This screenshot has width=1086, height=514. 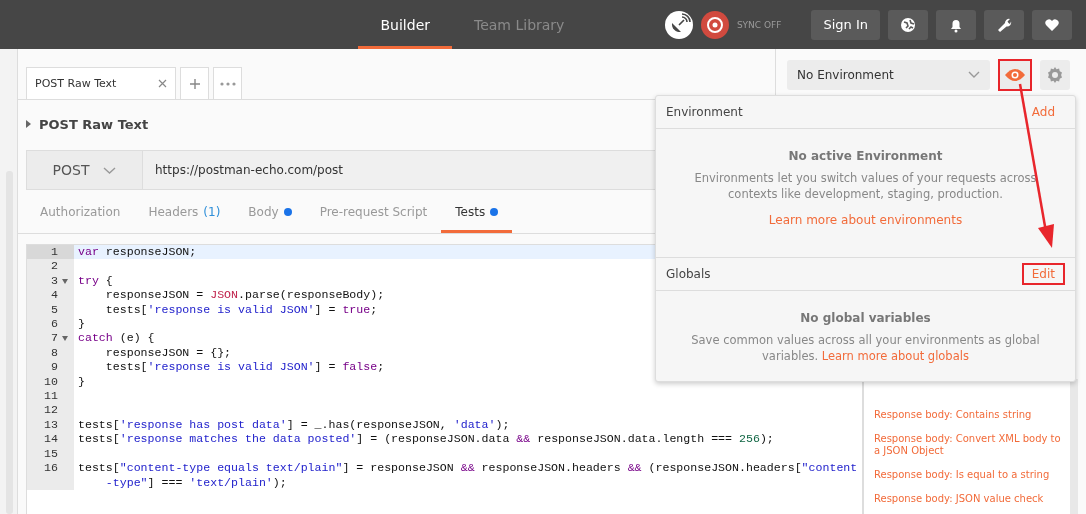 What do you see at coordinates (968, 445) in the screenshot?
I see `snippet-link: Response body: Convert XML body to a JSON Object` at bounding box center [968, 445].